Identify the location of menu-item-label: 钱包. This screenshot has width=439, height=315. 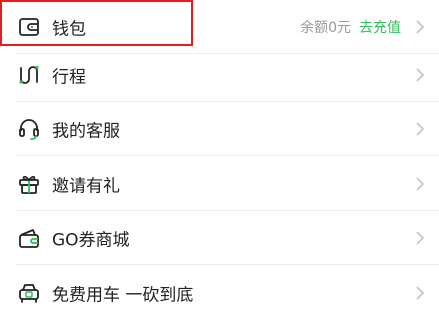
(69, 29).